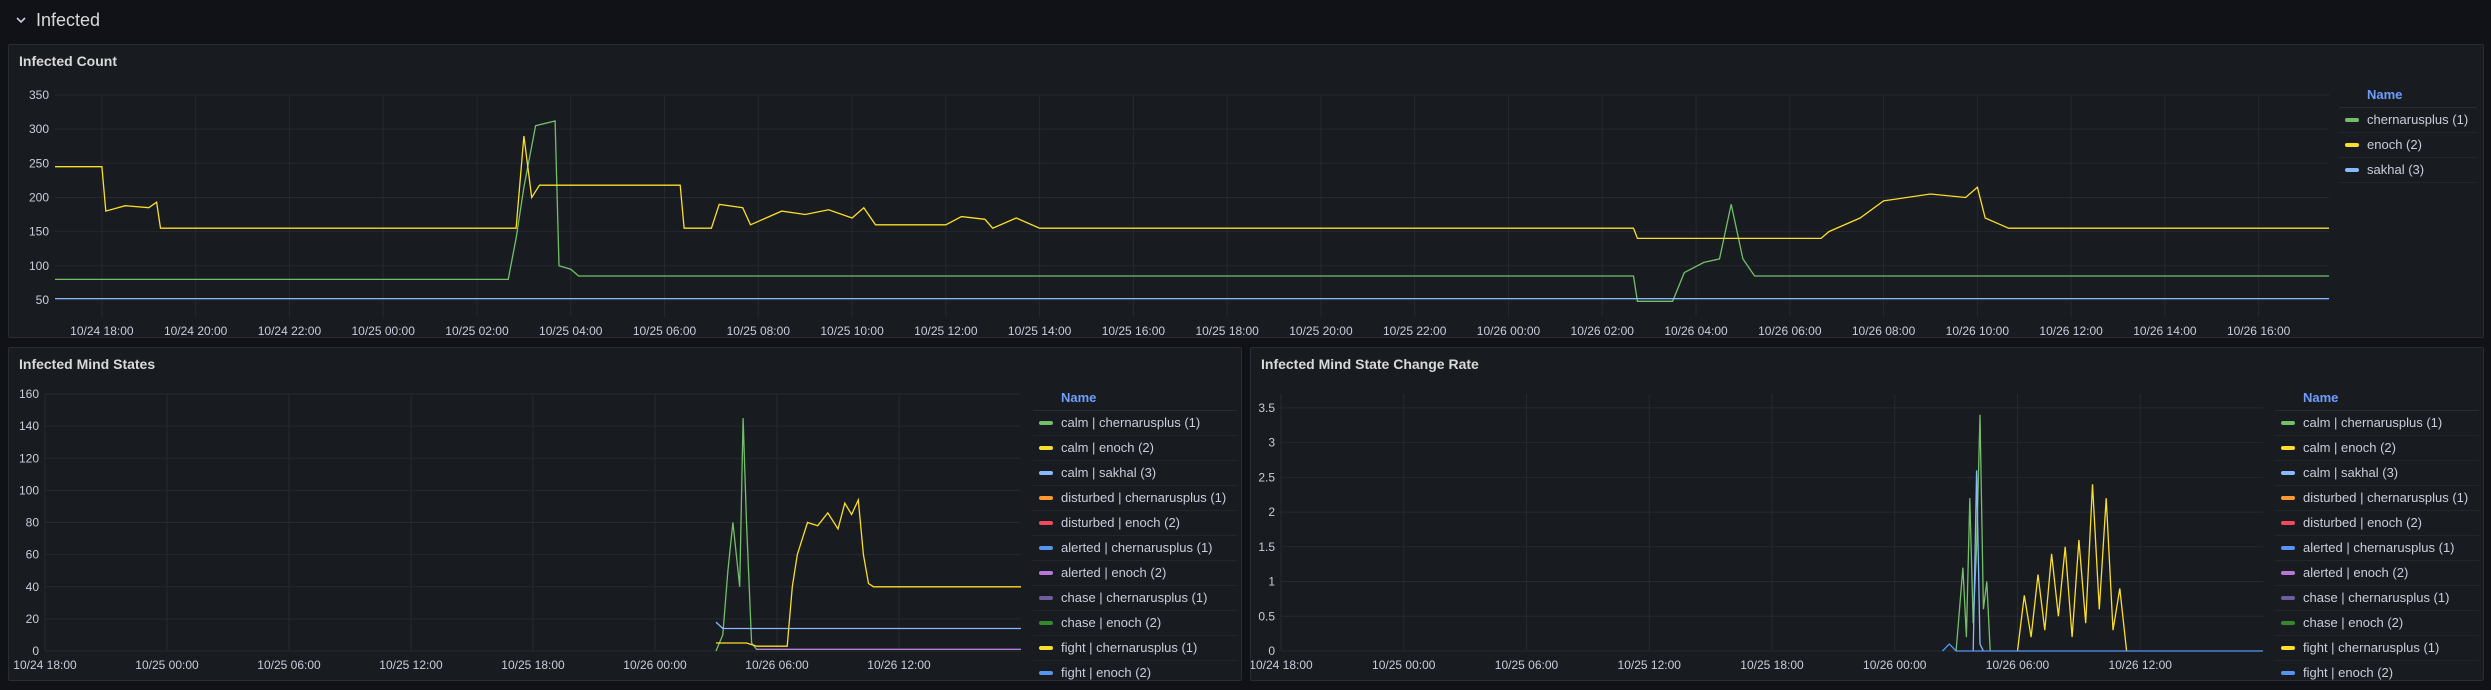 The image size is (2491, 690). What do you see at coordinates (1134, 331) in the screenshot?
I see `x-tick-label: 10/25 16:00` at bounding box center [1134, 331].